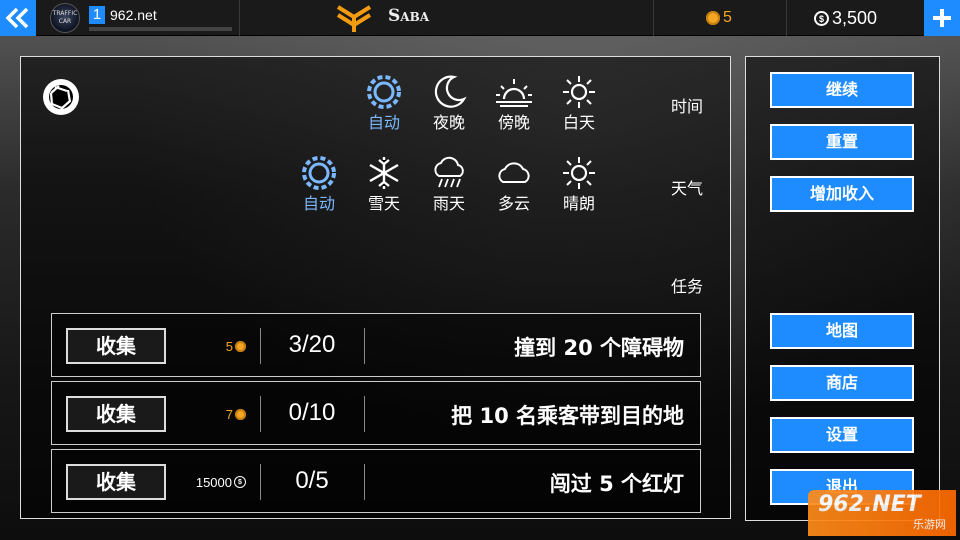 This screenshot has width=960, height=540. Describe the element at coordinates (480, 18) in the screenshot. I see `top-bar: TRAFFIC CAR 1 962.net Saba 5 $ 3,500` at that location.